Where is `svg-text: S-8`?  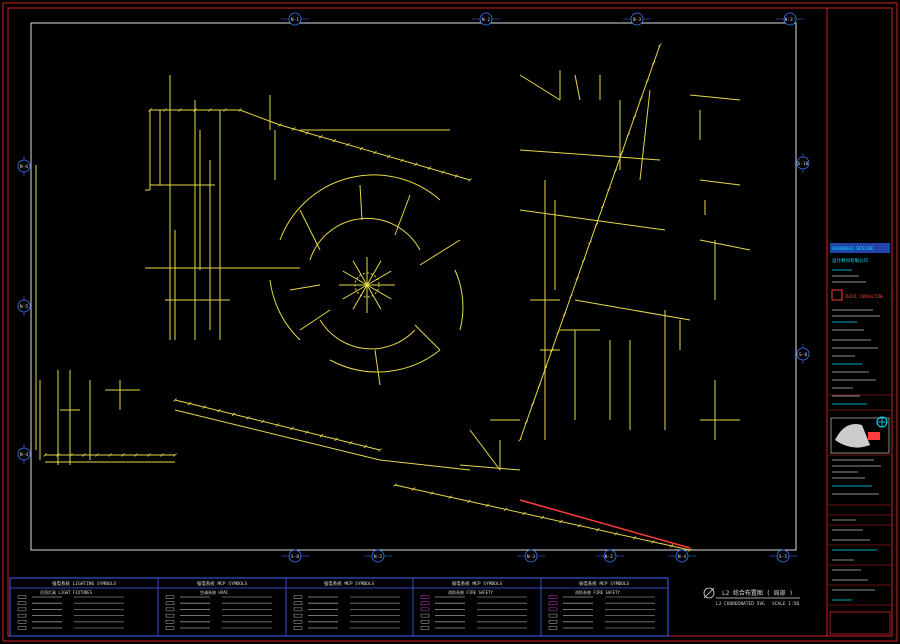
svg-text: S-8 is located at coordinates (803, 355).